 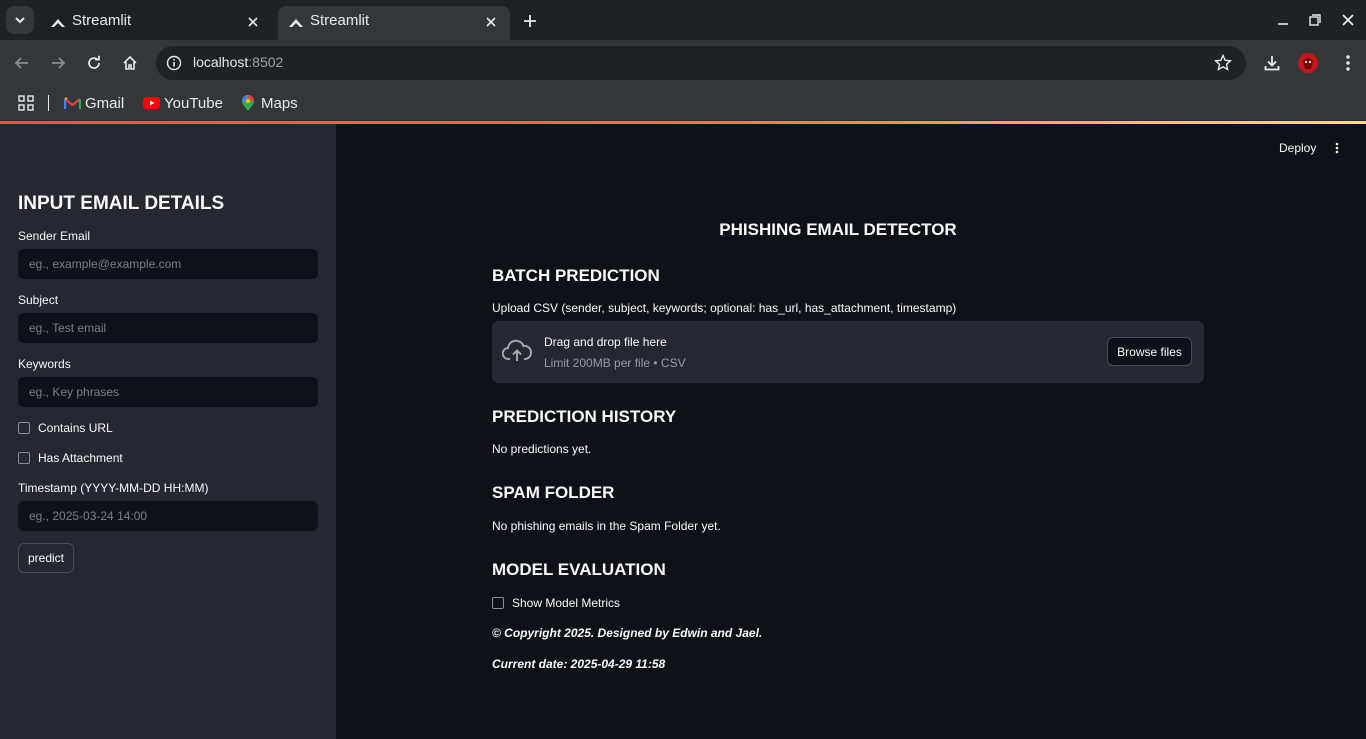 I want to click on predict-button: predict, so click(x=46, y=558).